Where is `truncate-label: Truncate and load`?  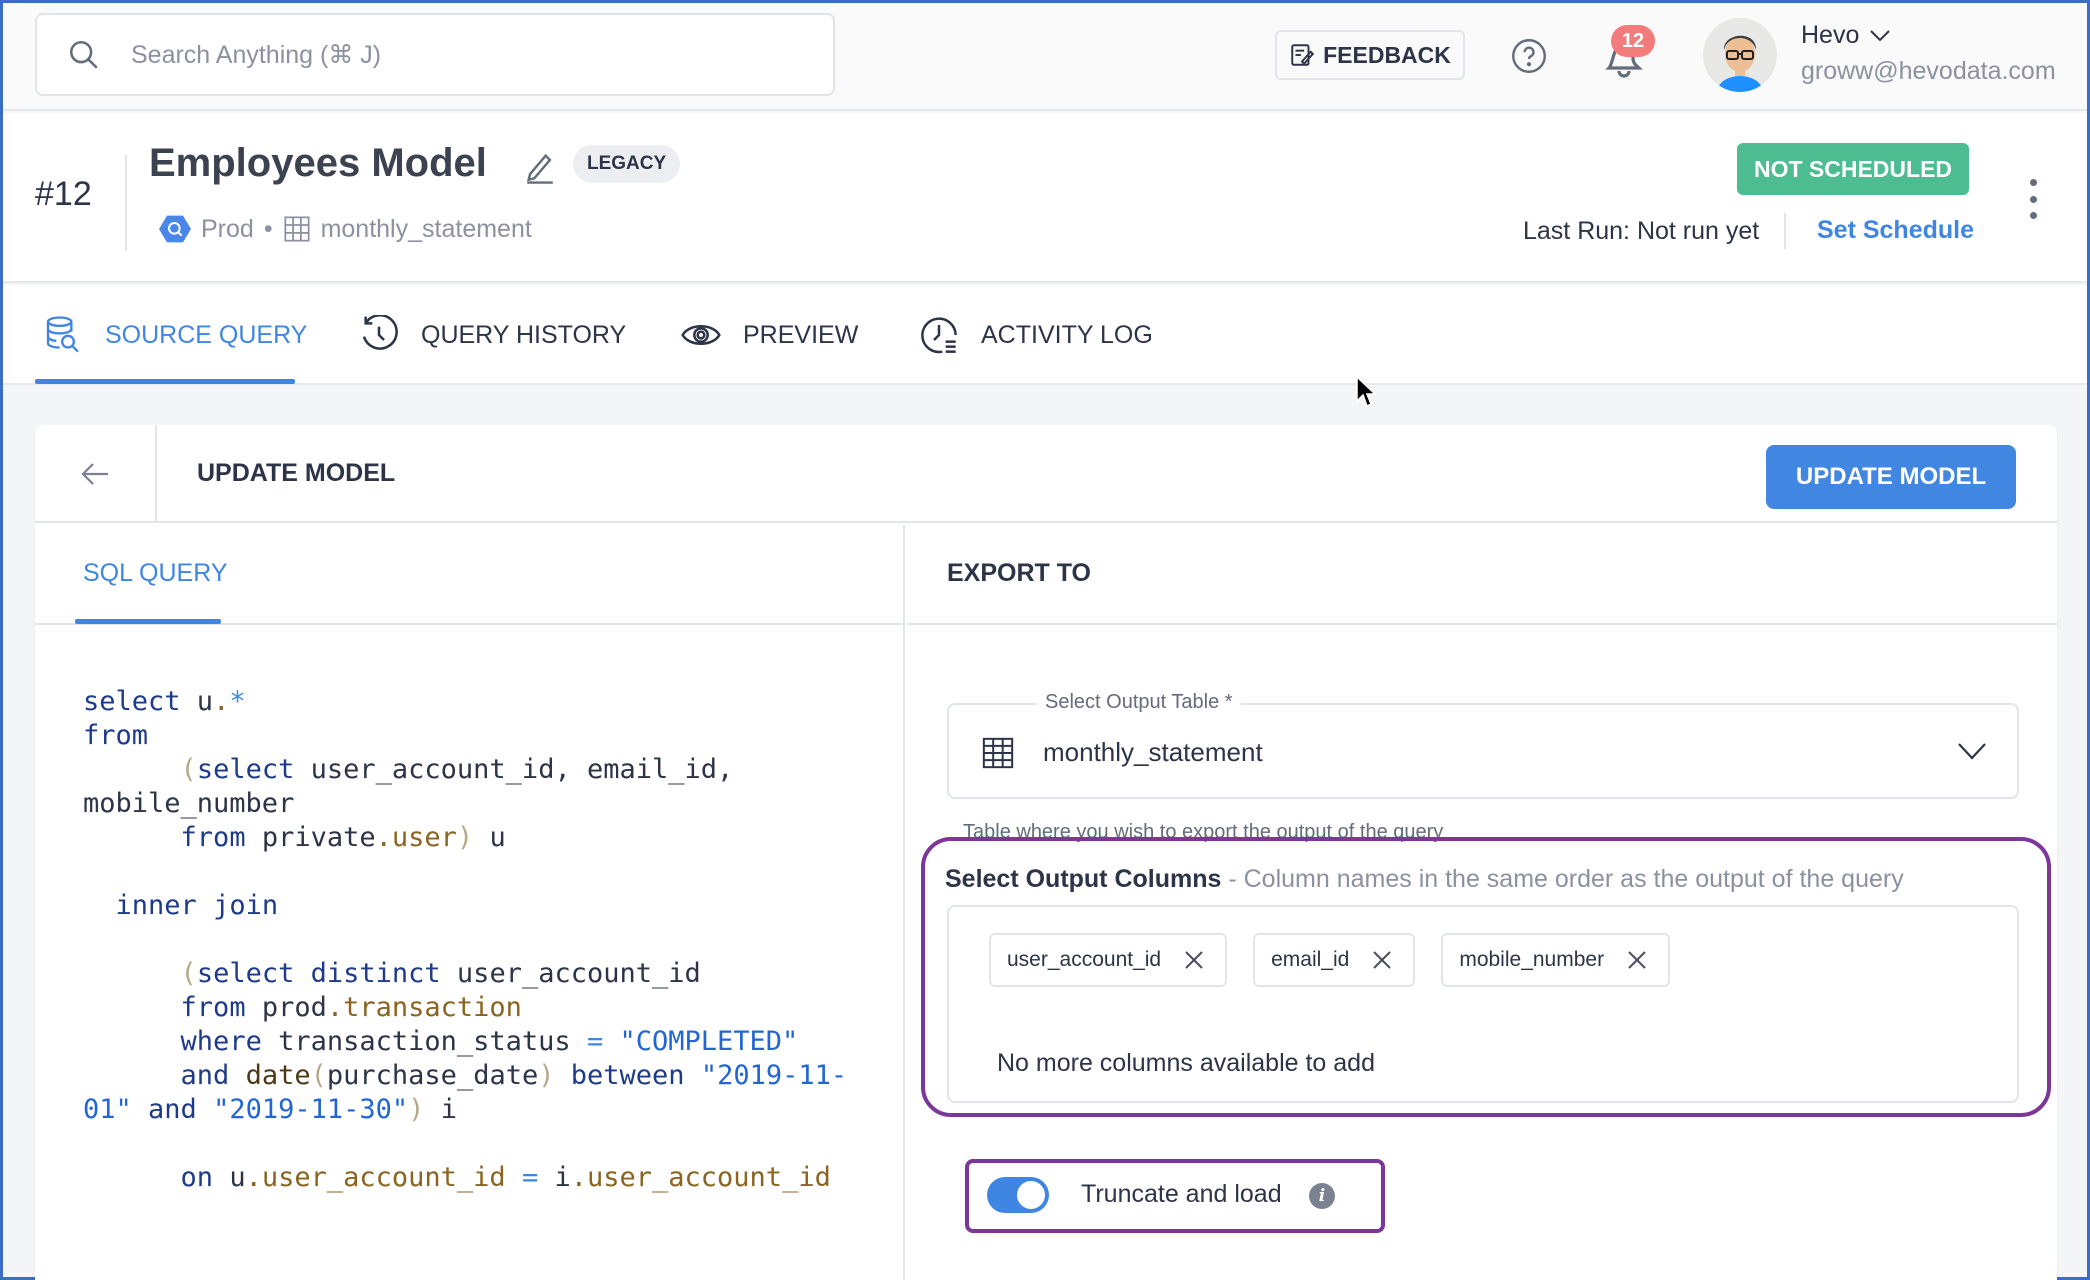 truncate-label: Truncate and load is located at coordinates (1181, 1194).